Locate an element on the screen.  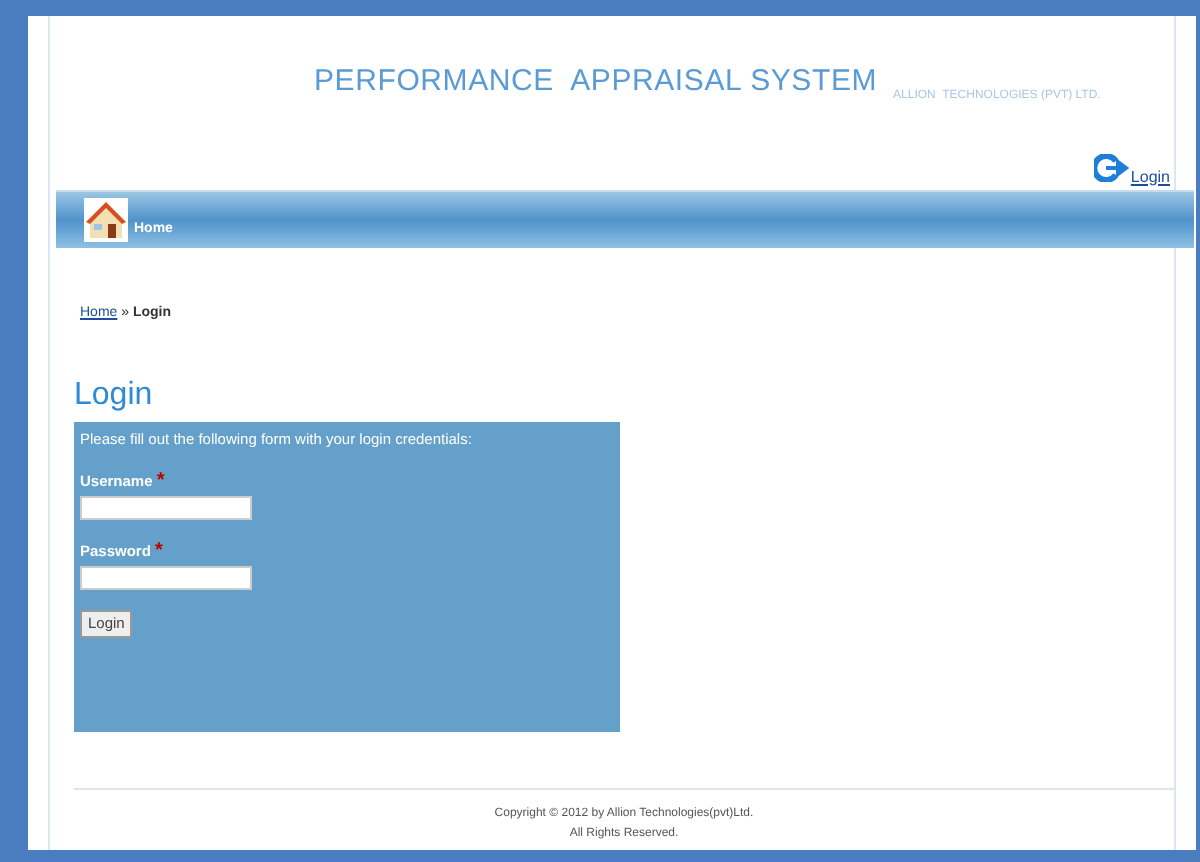
site-title: PERFORMANCE APPRAISAL SYSTEM is located at coordinates (596, 82).